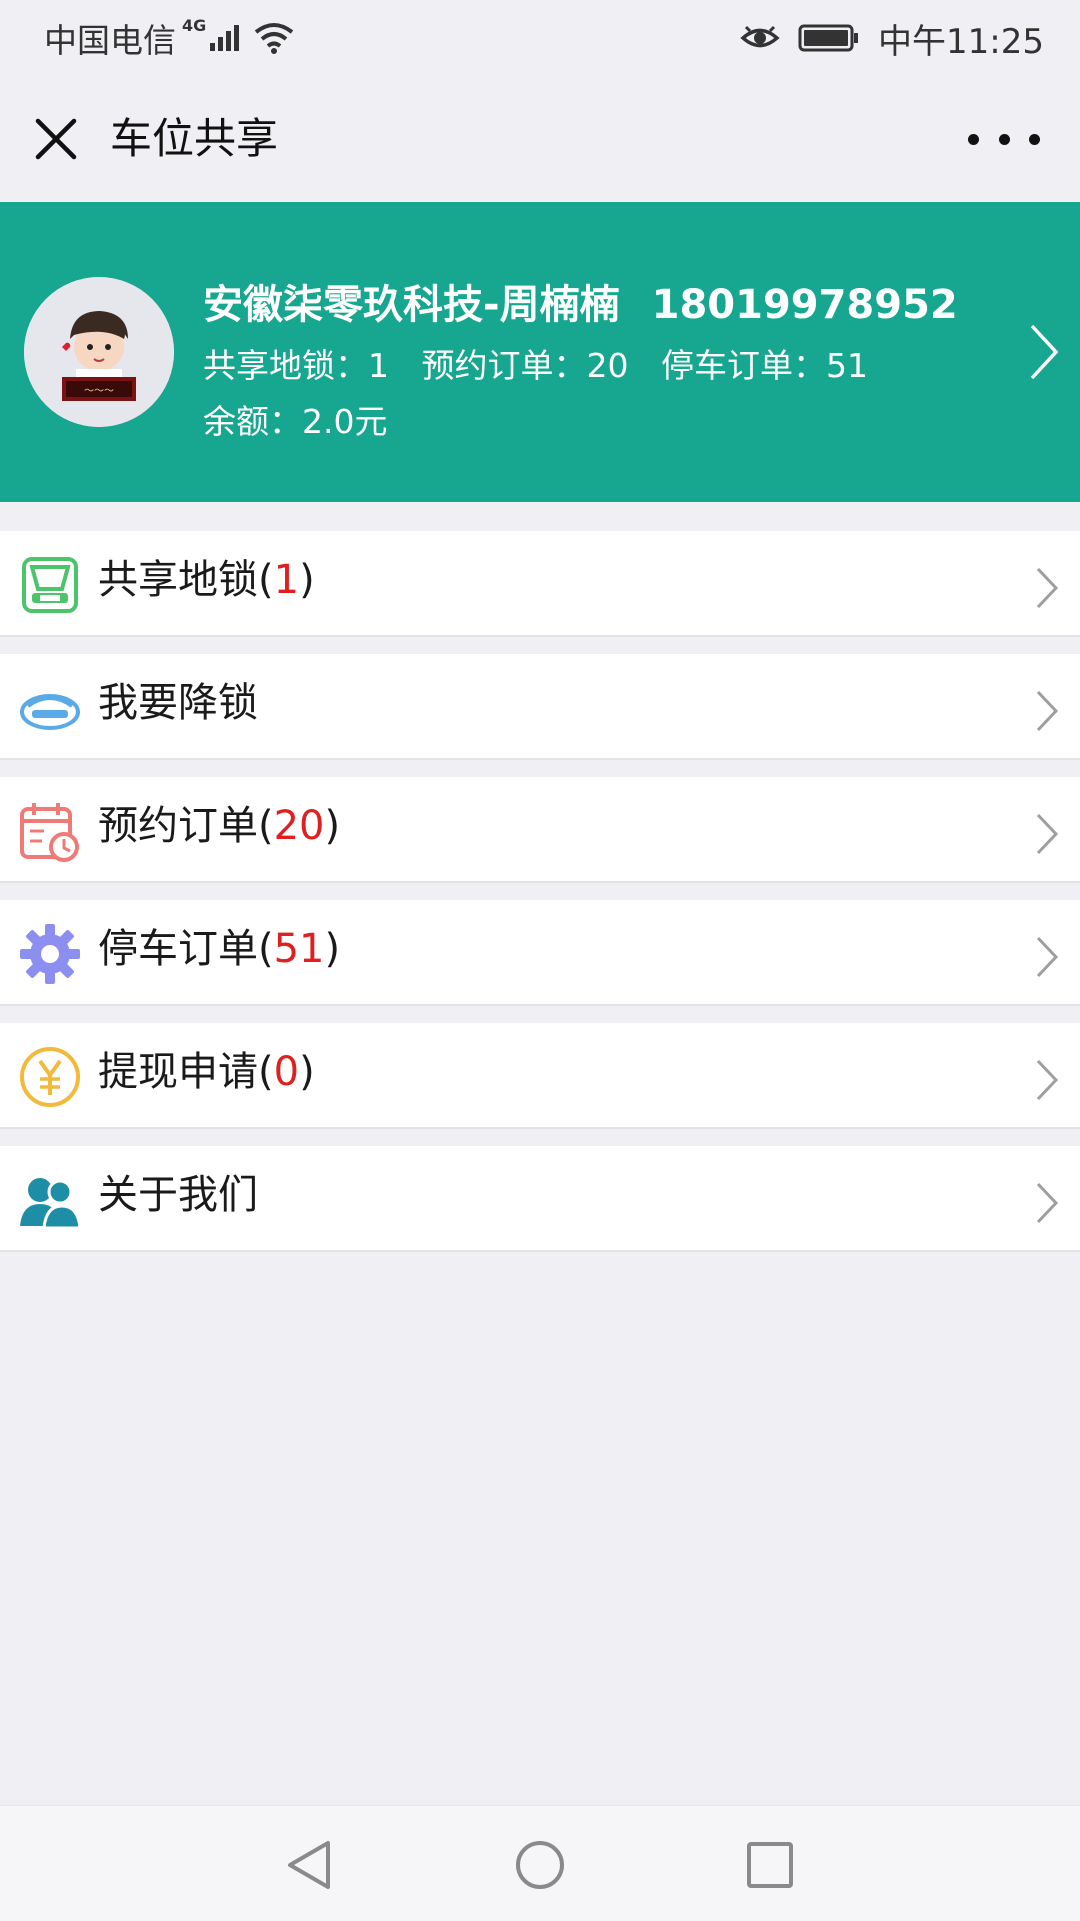 This screenshot has width=1080, height=1921. I want to click on gear-icon, so click(50, 954).